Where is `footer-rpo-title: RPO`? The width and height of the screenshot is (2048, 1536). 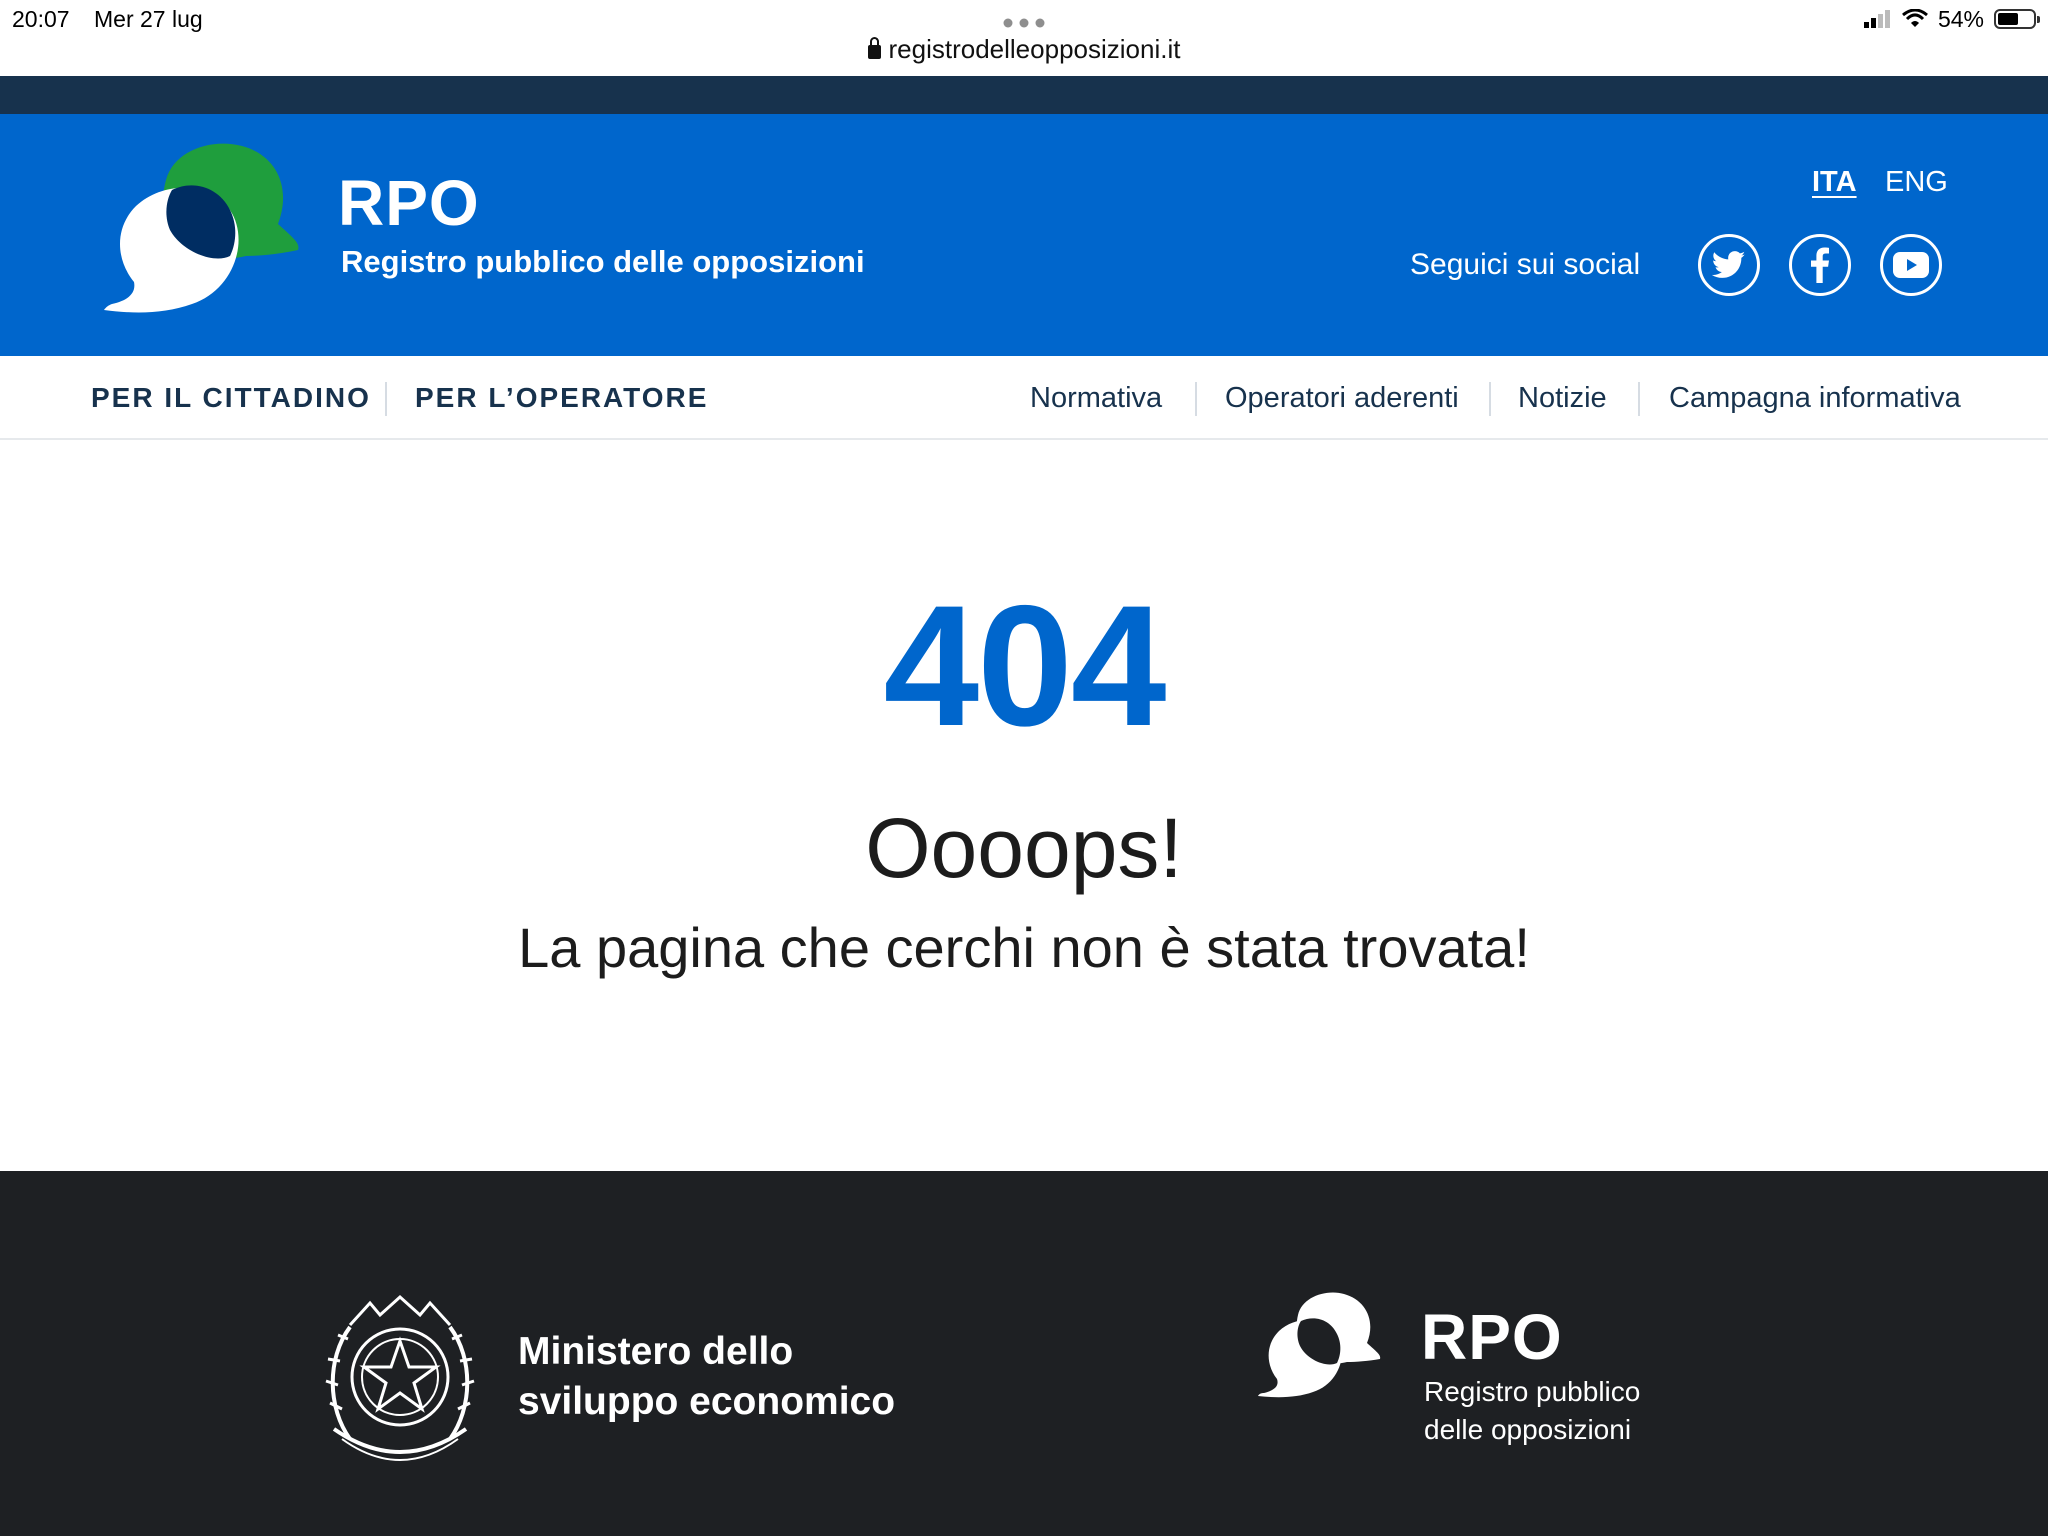 footer-rpo-title: RPO is located at coordinates (1492, 1337).